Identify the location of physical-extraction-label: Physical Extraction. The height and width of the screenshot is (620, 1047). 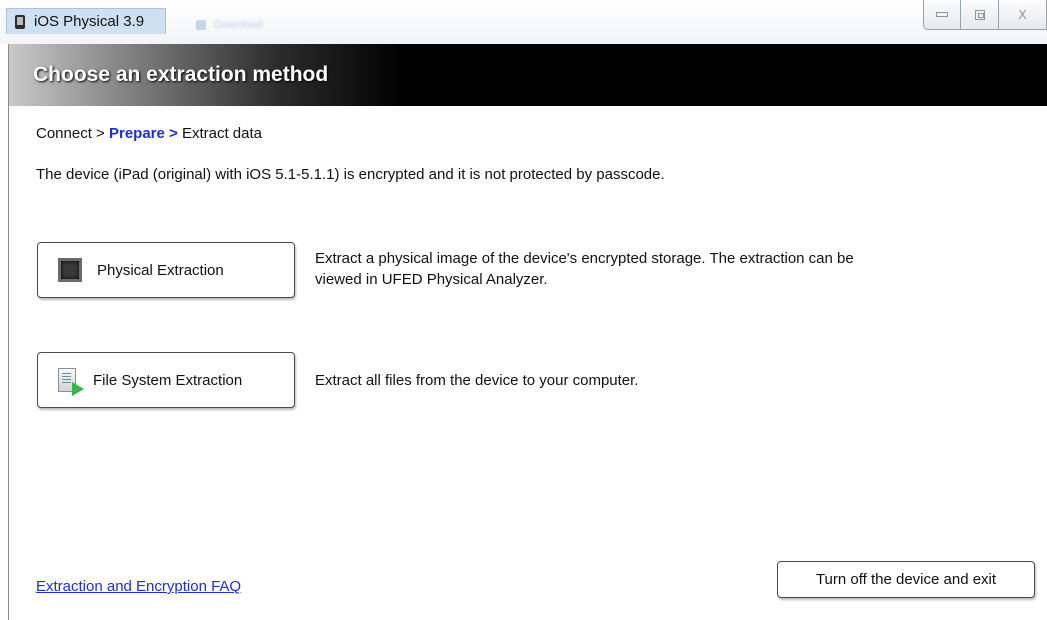
(160, 270).